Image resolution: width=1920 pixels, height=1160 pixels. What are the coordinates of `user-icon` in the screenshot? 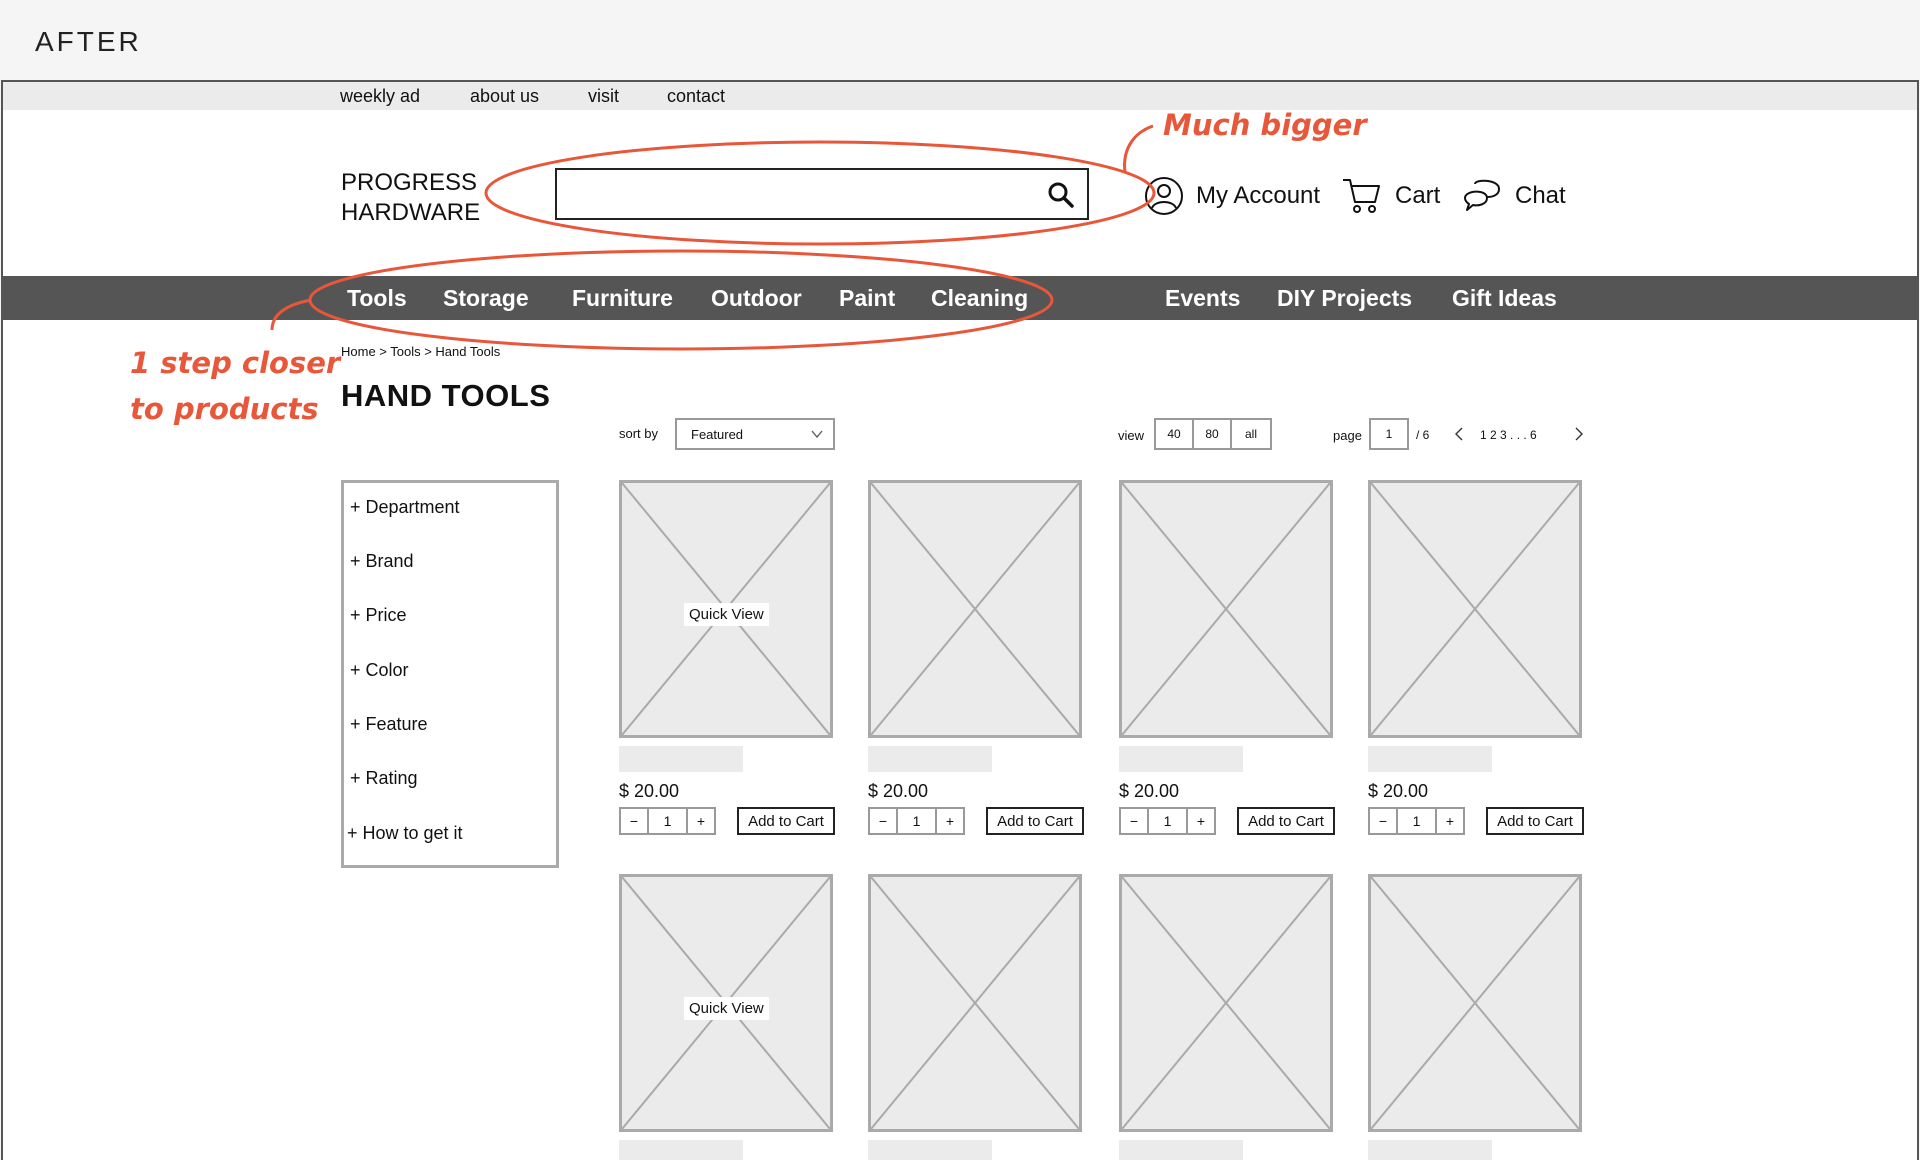 It's located at (1164, 196).